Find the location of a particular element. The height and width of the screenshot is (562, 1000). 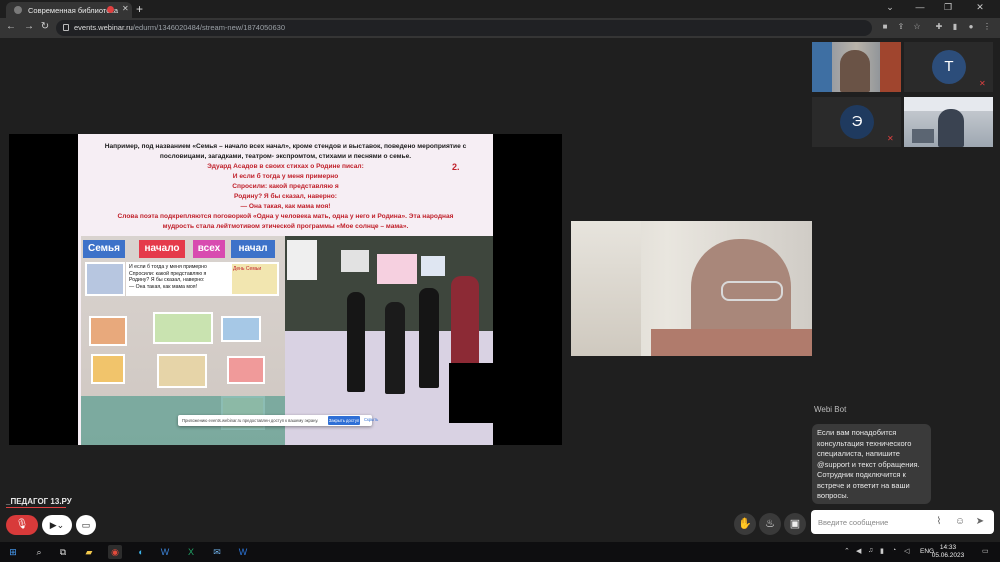

profile-icon: ● is located at coordinates (971, 27).